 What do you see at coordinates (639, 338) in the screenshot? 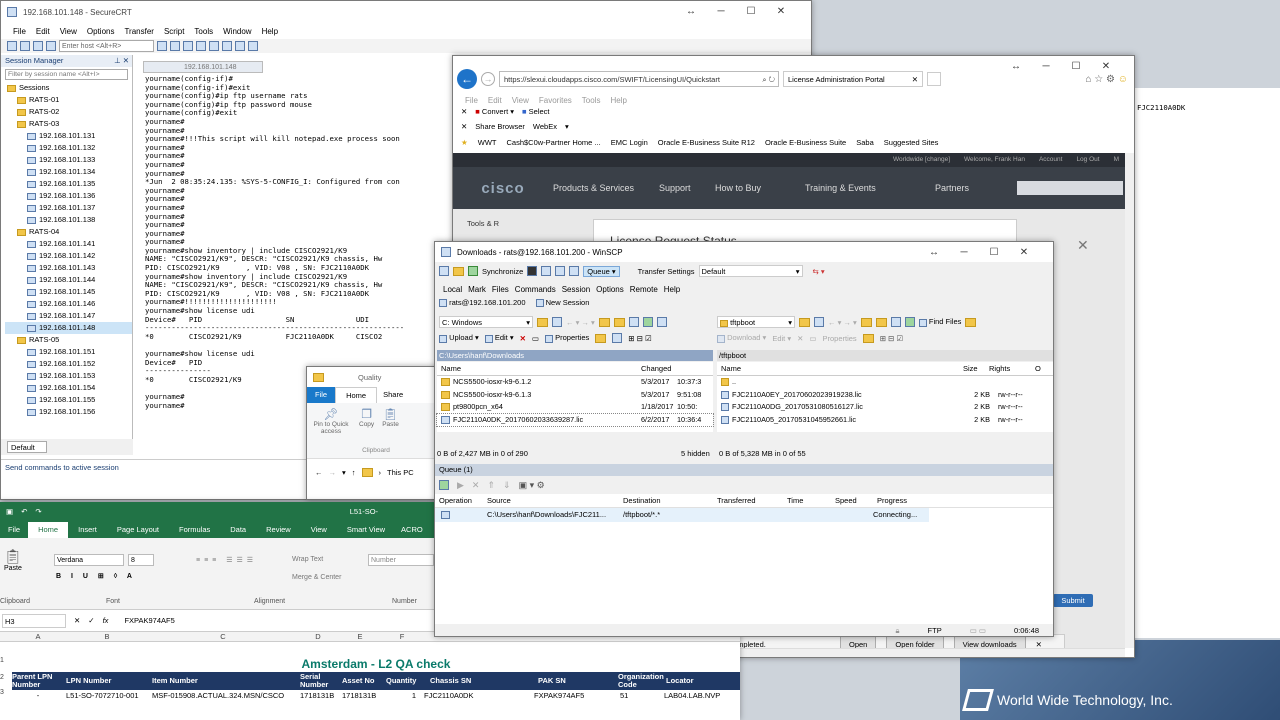
I see `plus-minus-icons: ⊞ ⊟ ☑` at bounding box center [639, 338].